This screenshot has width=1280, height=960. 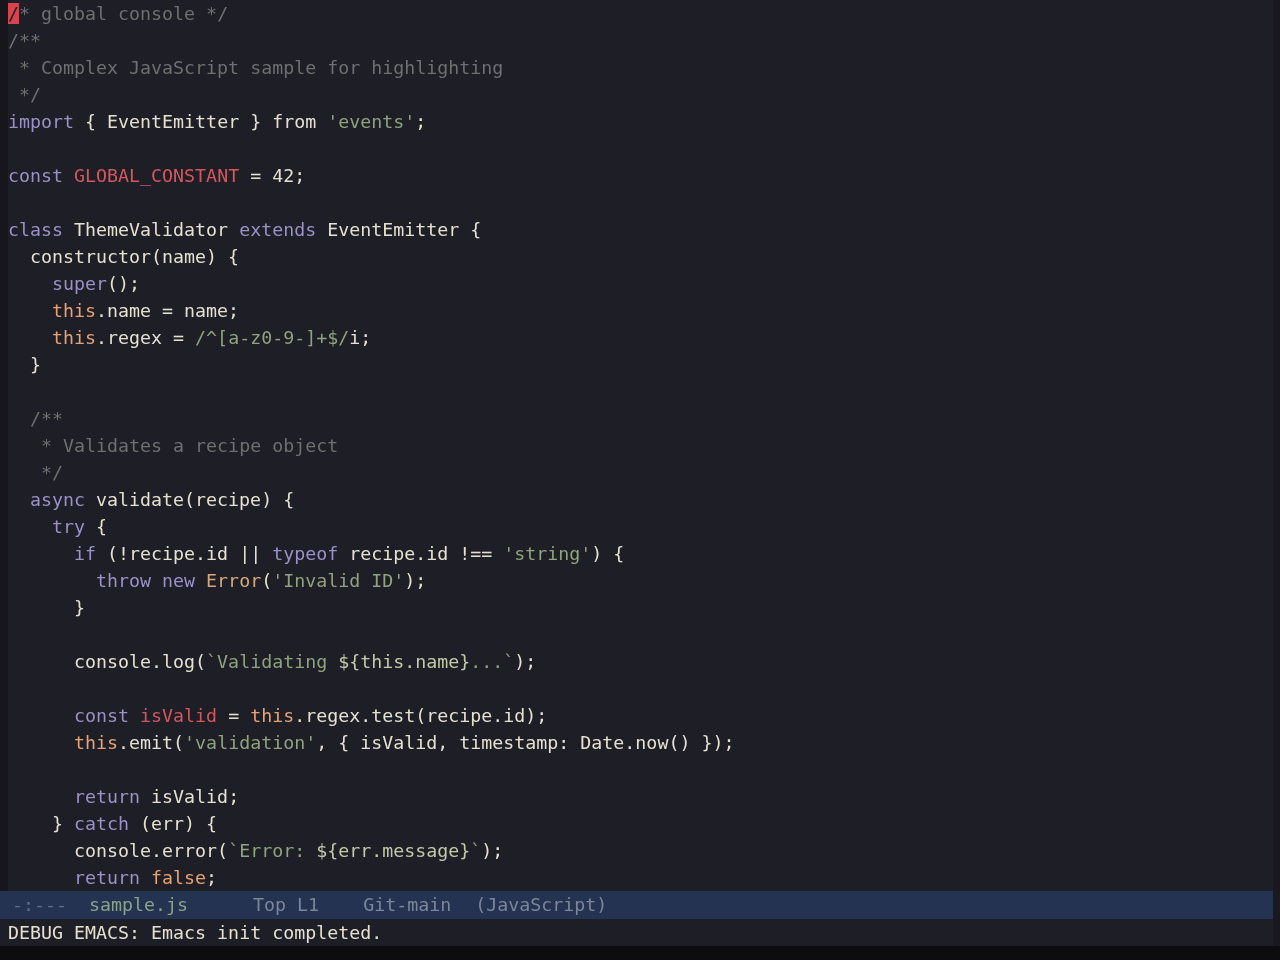 What do you see at coordinates (146, 878) in the screenshot?
I see `code-line: return false;` at bounding box center [146, 878].